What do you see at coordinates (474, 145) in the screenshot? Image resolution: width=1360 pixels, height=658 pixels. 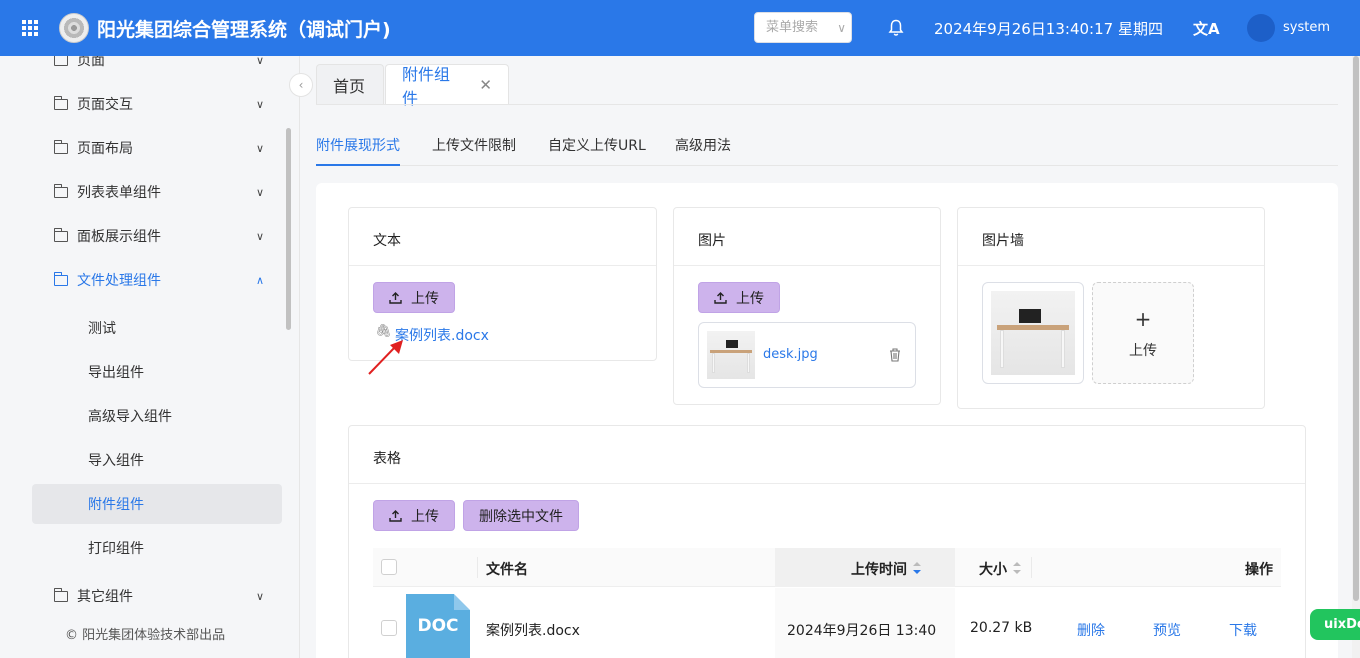 I see `subtab-upload-limit: 上传文件限制` at bounding box center [474, 145].